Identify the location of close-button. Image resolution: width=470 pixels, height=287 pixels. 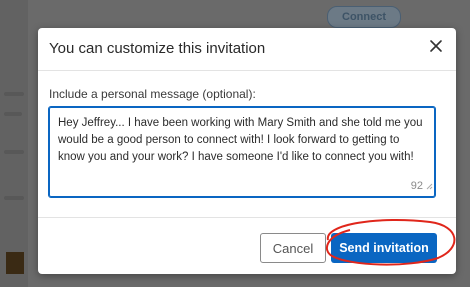
(436, 48).